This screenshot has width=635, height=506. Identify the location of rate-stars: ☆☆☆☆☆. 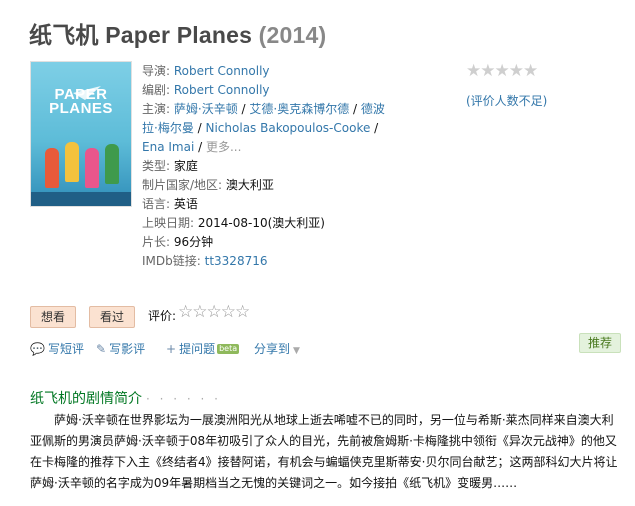
(214, 312).